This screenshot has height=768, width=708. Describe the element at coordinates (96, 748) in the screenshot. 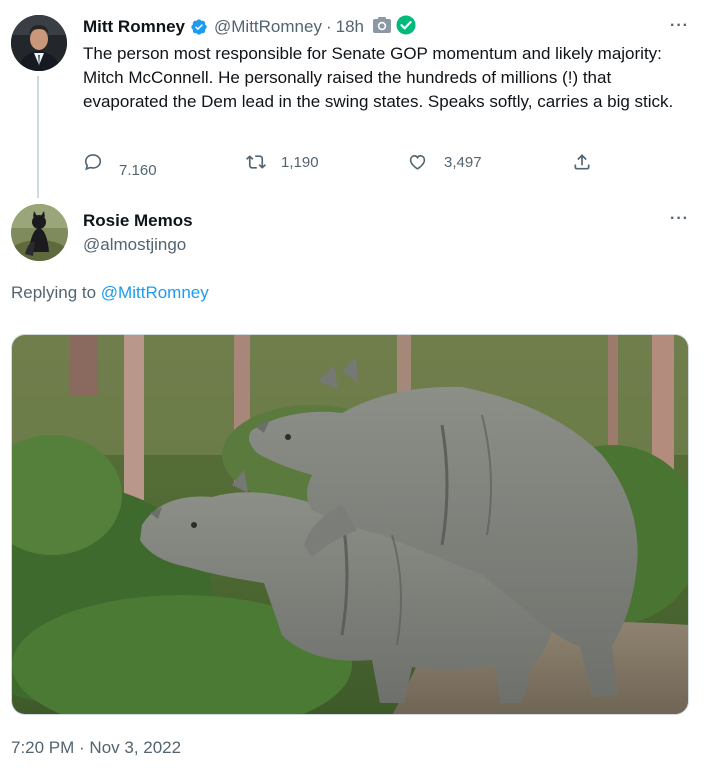

I see `reply-timestamp: 7:20 PM · Nov 3, 2022` at that location.